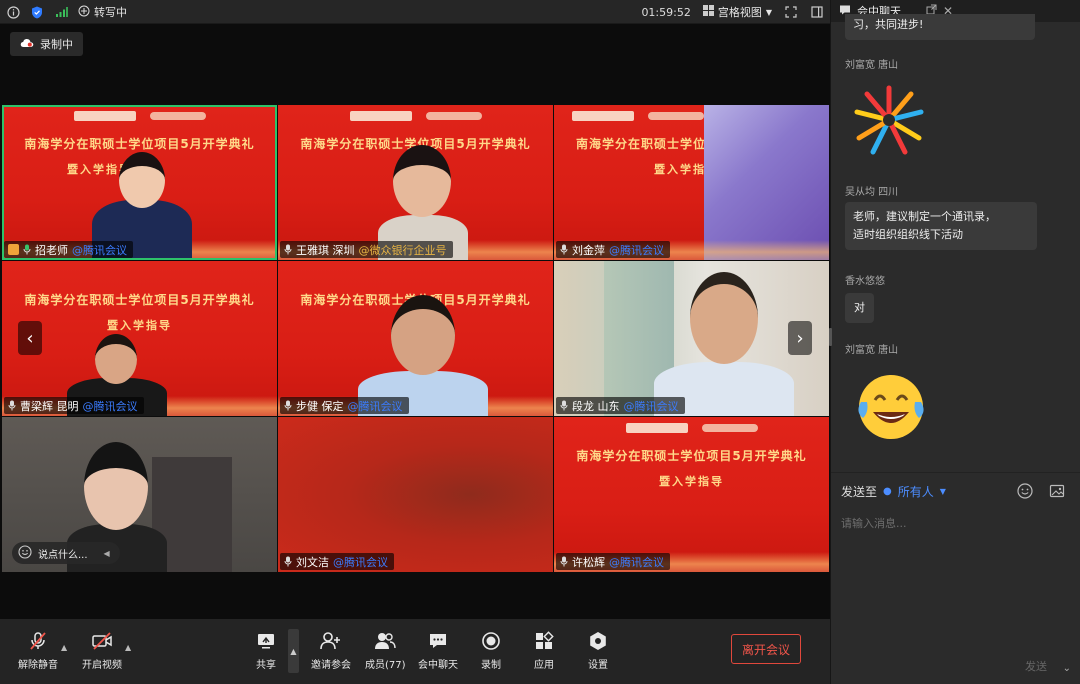 Image resolution: width=1080 pixels, height=684 pixels. Describe the element at coordinates (893, 491) in the screenshot. I see `send-to-selector: 发送至 ● 所有人 ▼` at that location.